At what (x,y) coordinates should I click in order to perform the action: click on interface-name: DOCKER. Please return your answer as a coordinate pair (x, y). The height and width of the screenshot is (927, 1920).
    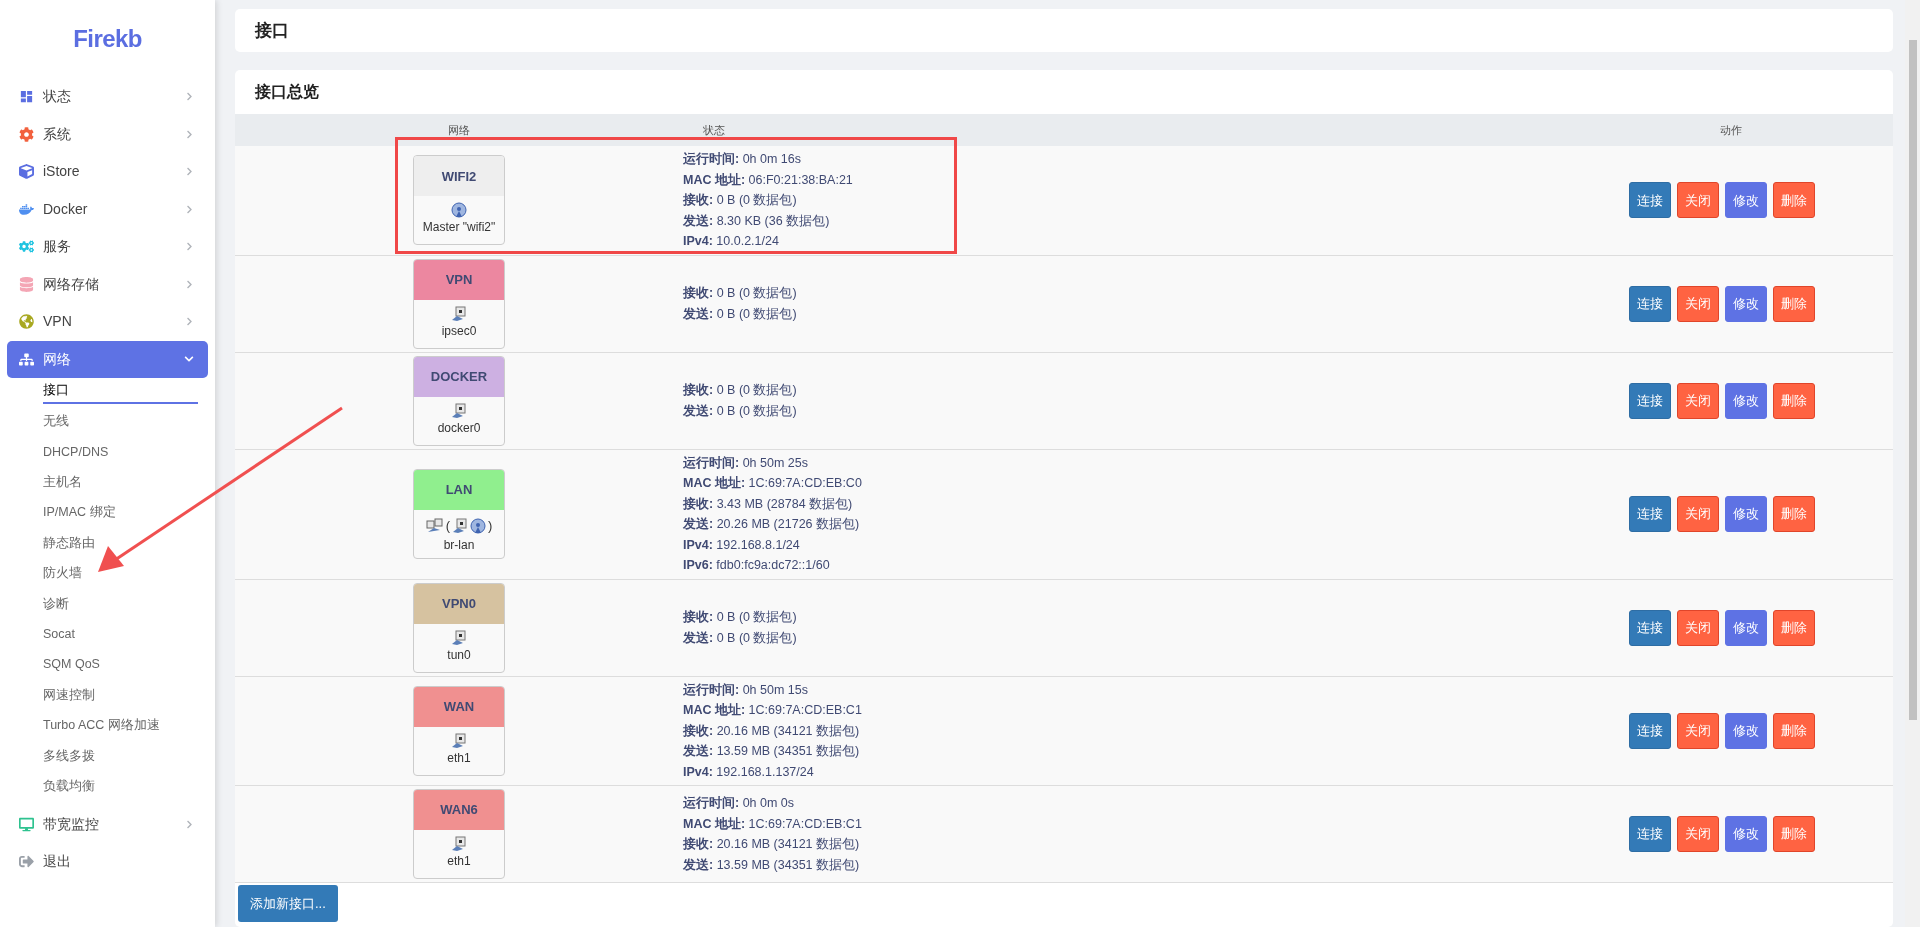
    Looking at the image, I should click on (459, 376).